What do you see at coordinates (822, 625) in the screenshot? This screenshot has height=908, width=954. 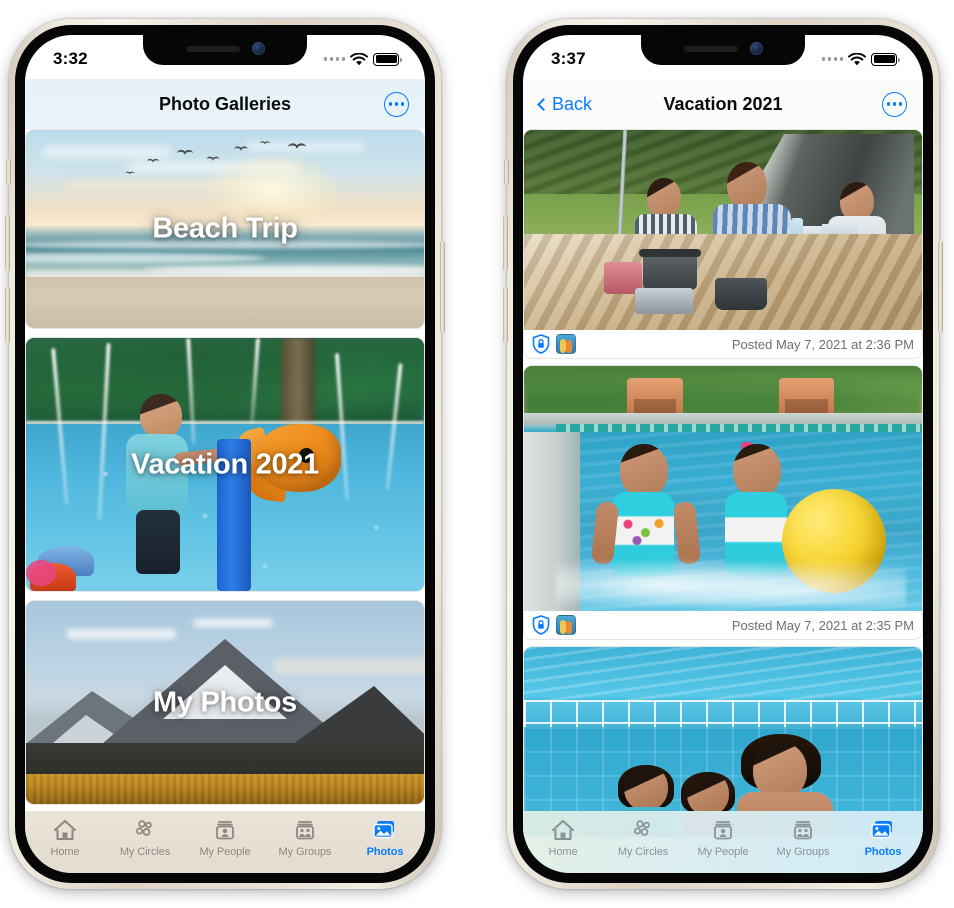 I see `photo-posted-timestamp: Posted May 7, 2021 at 2:35 PM` at bounding box center [822, 625].